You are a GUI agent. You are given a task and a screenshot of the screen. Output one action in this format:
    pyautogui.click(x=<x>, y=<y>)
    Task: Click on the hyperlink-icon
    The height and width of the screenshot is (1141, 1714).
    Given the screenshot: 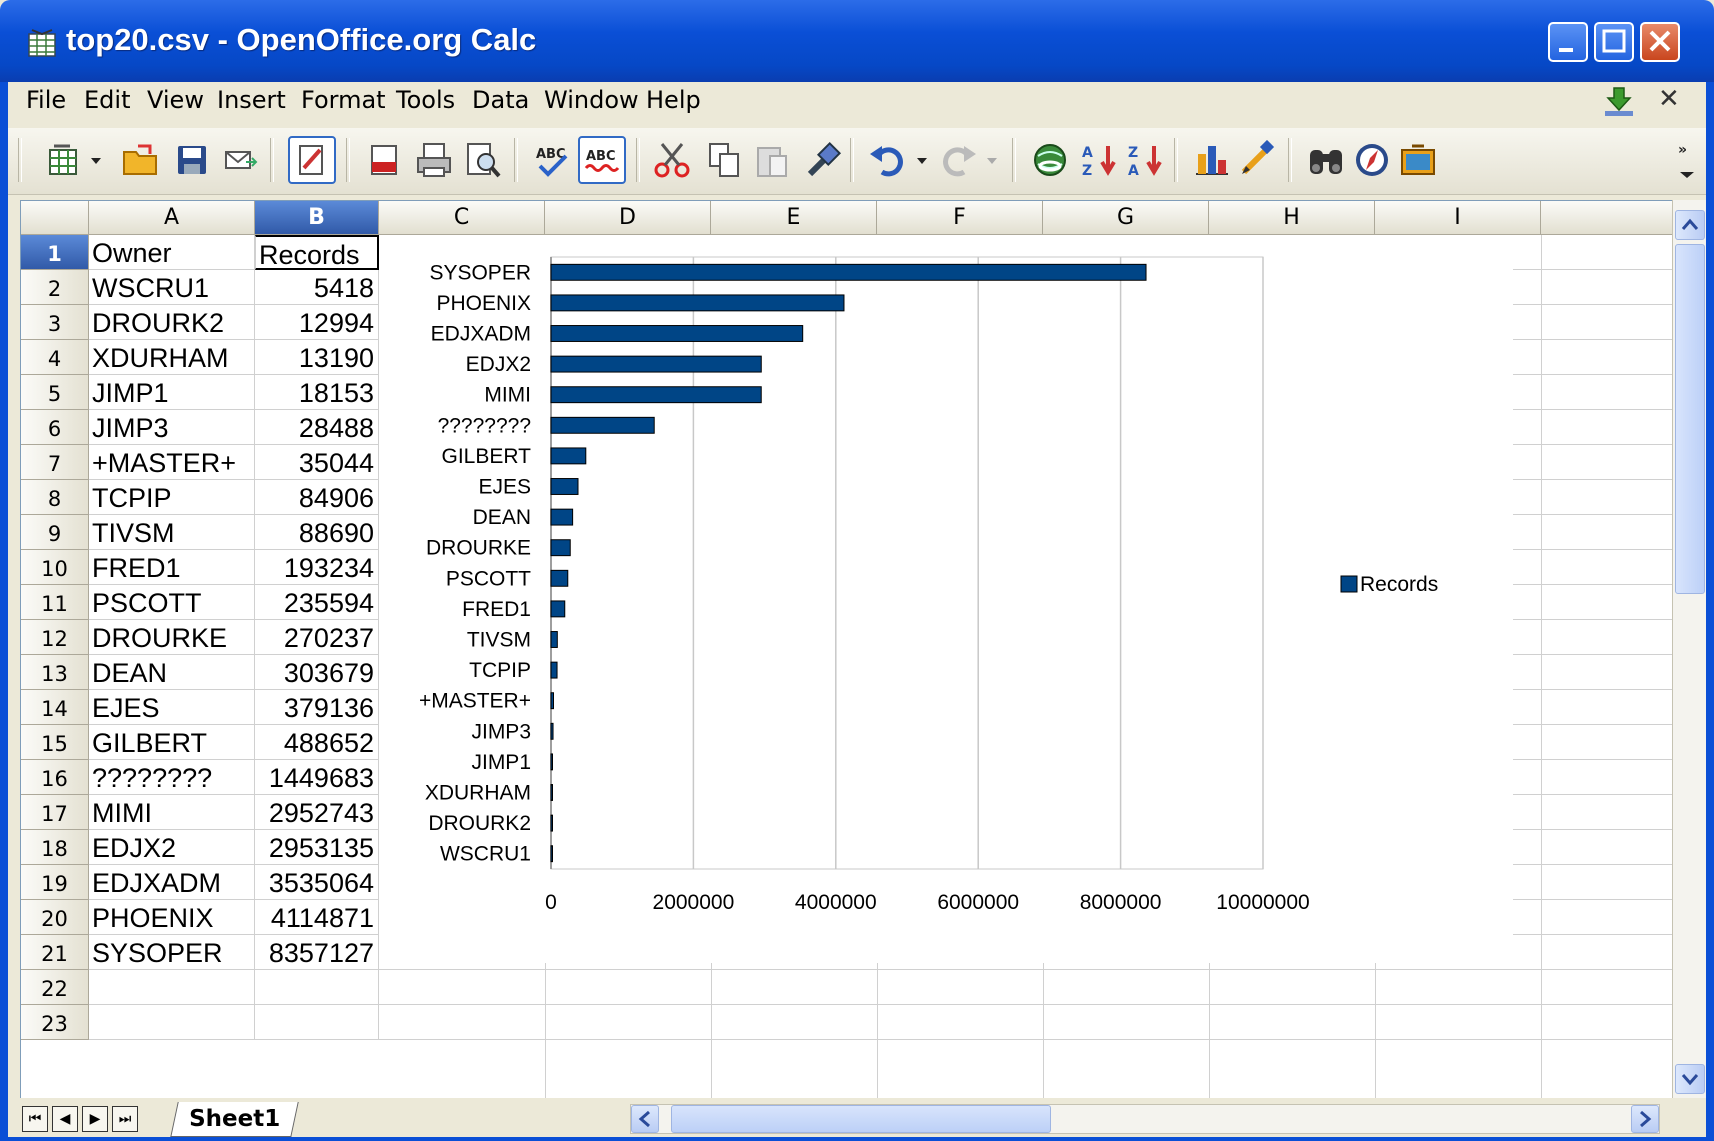 What is the action you would take?
    pyautogui.click(x=1050, y=160)
    